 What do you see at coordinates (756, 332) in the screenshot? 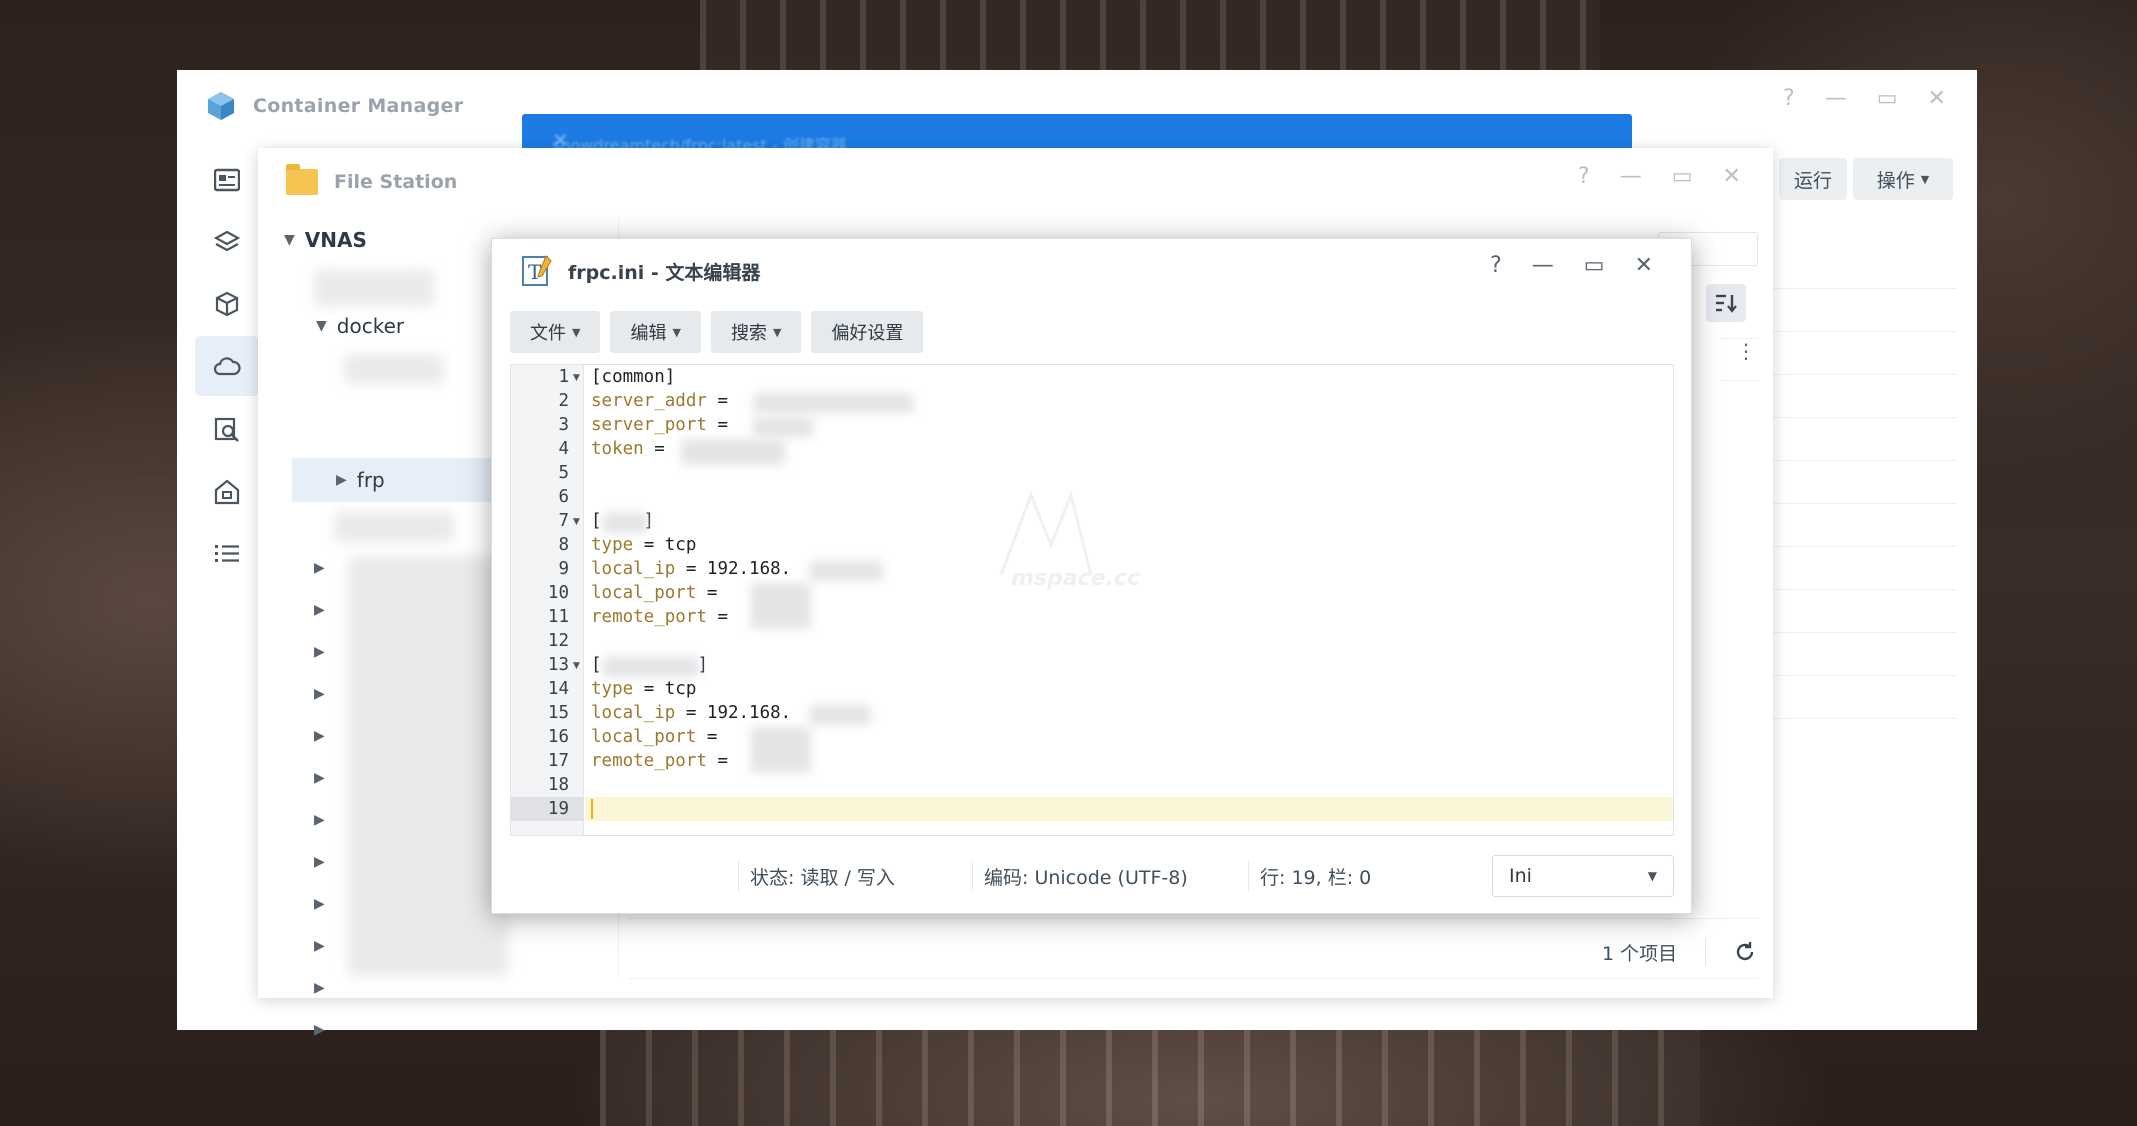
I see `menu-search: 搜索 ▼` at bounding box center [756, 332].